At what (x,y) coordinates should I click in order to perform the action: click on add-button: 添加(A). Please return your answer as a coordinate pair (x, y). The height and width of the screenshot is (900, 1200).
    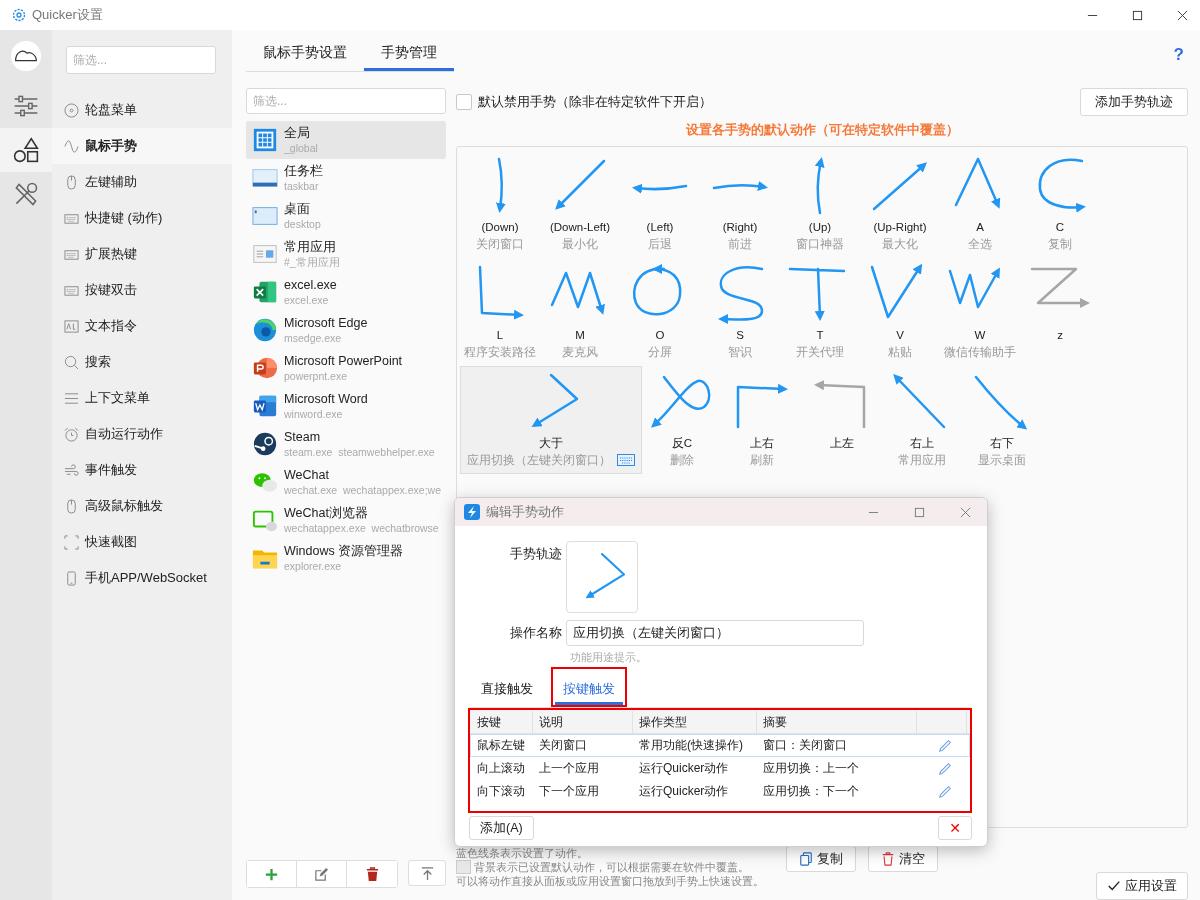
    Looking at the image, I should click on (501, 828).